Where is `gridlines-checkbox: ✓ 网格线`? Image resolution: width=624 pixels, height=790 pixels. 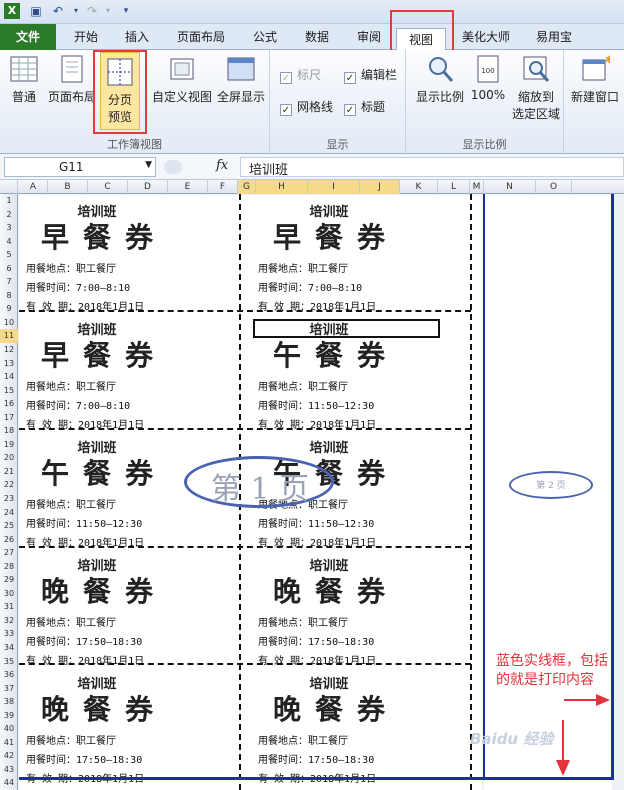 gridlines-checkbox: ✓ 网格线 is located at coordinates (306, 107).